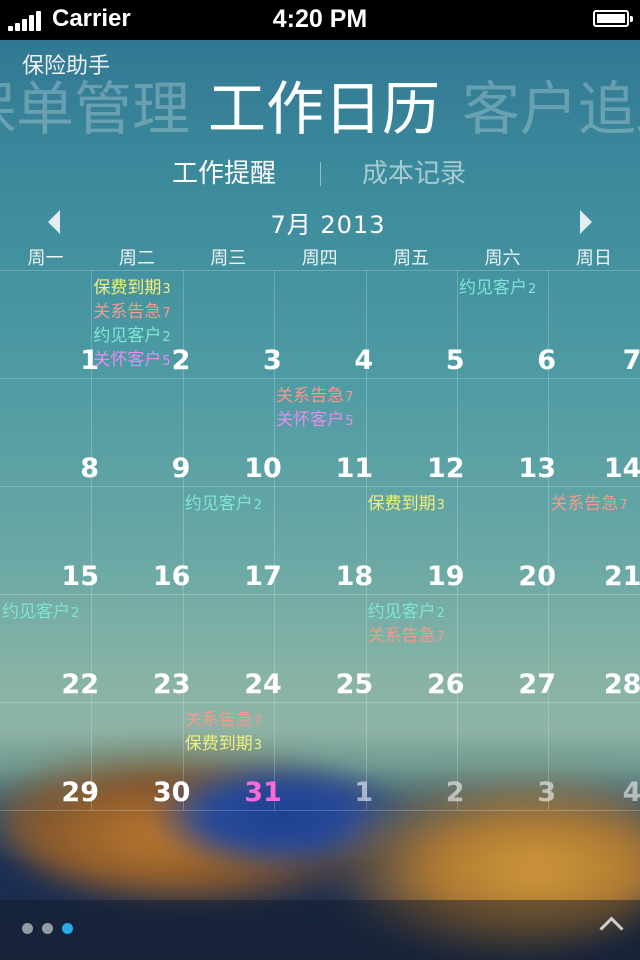  Describe the element at coordinates (141, 756) in the screenshot. I see `calendar-day-cell: 30` at that location.